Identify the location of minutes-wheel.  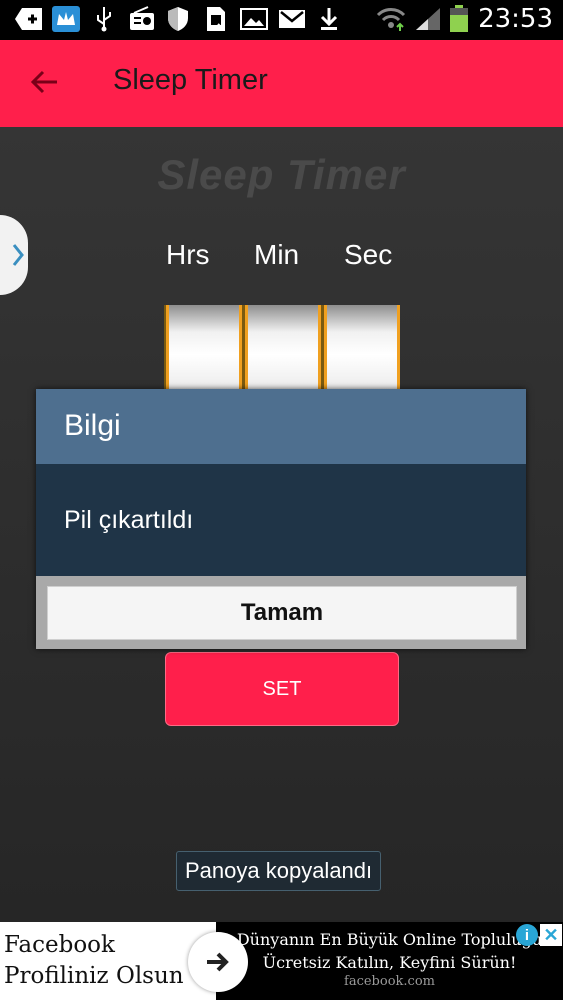
(283, 350).